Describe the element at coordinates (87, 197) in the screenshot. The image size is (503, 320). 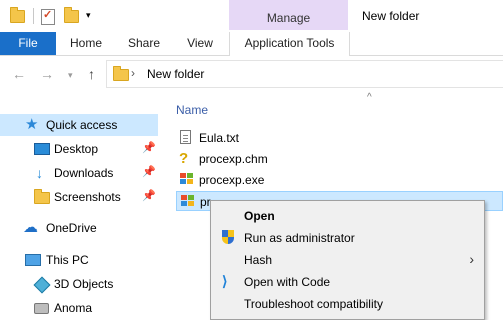
I see `sidebar-item-label: Screenshots` at that location.